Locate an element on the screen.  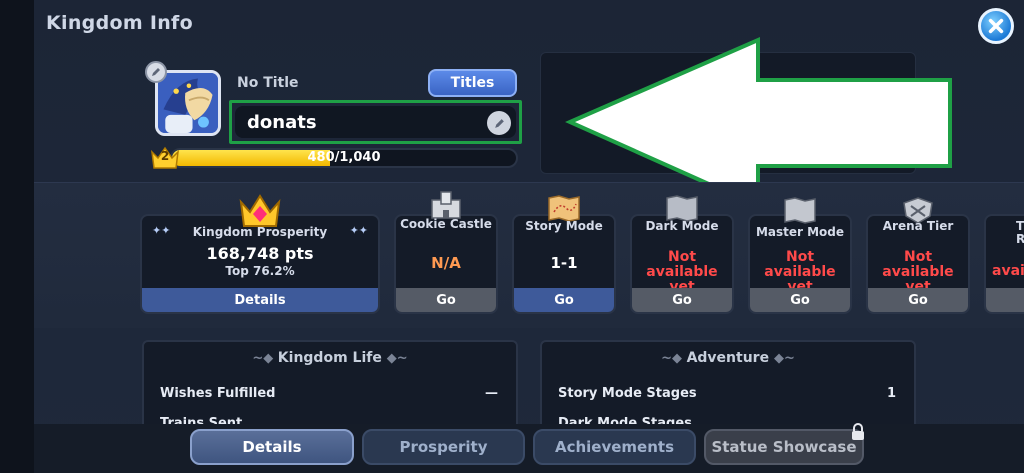
cookie-castle-value: N/A is located at coordinates (446, 263).